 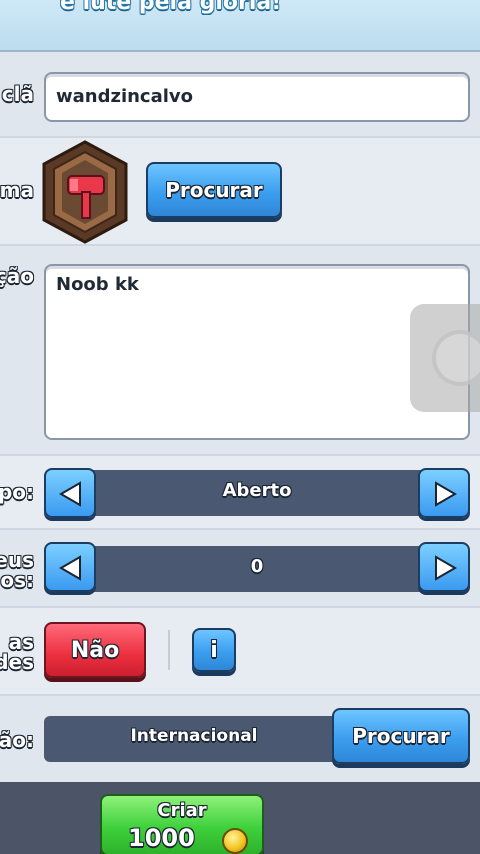 I want to click on type-row: po: Aberto, so click(x=240, y=493).